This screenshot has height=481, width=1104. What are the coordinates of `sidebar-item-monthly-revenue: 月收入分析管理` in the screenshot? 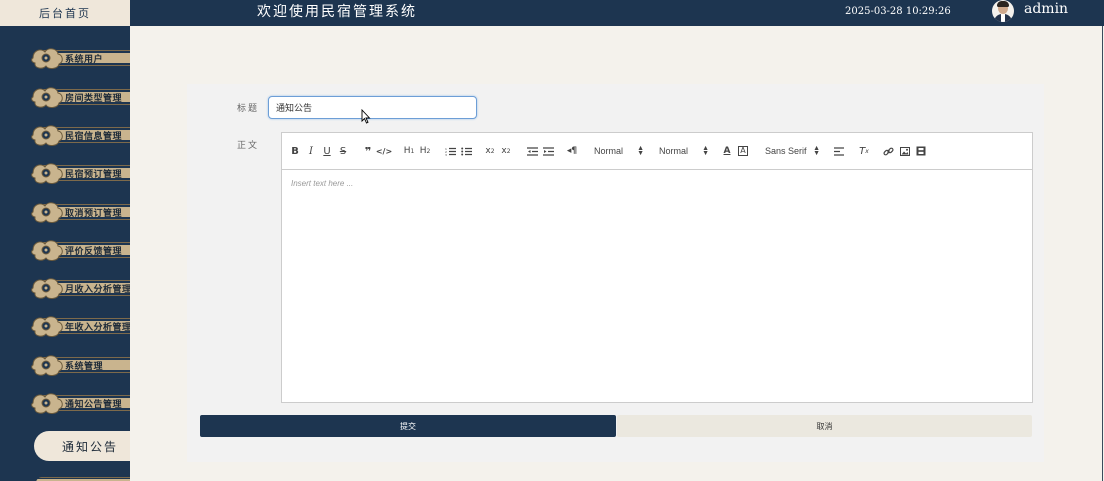 It's located at (80, 288).